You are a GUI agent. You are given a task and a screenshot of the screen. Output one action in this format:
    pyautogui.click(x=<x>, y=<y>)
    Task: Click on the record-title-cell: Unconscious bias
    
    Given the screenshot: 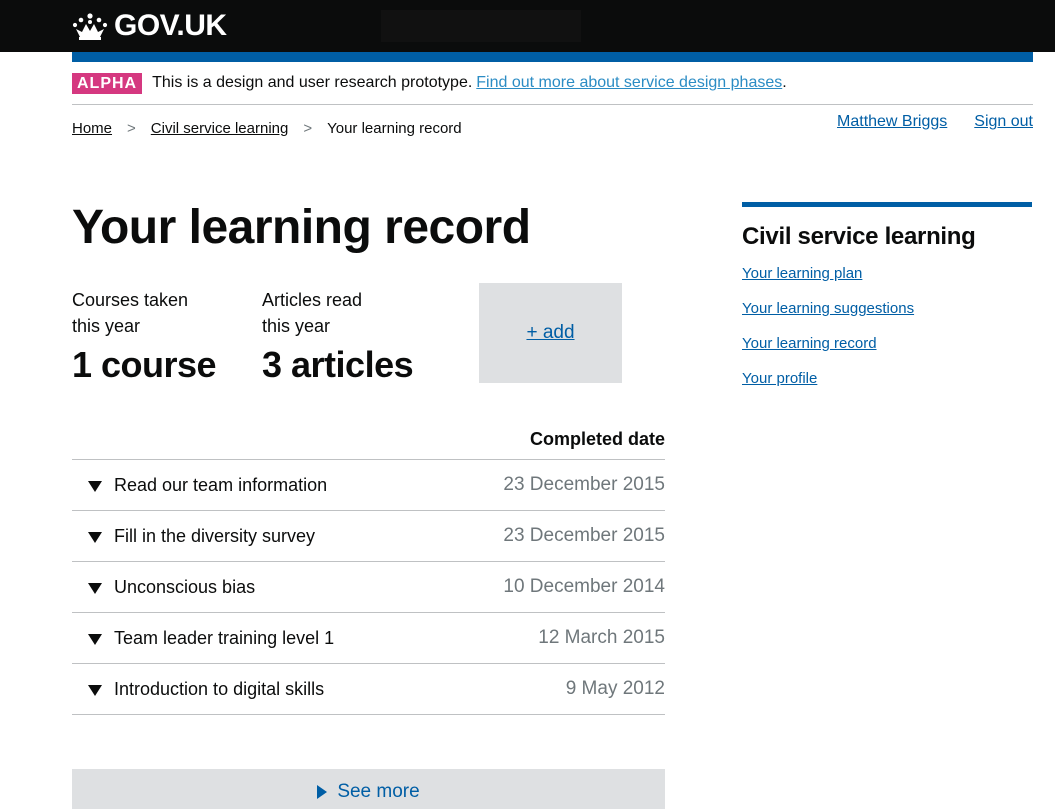 What is the action you would take?
    pyautogui.click(x=163, y=587)
    